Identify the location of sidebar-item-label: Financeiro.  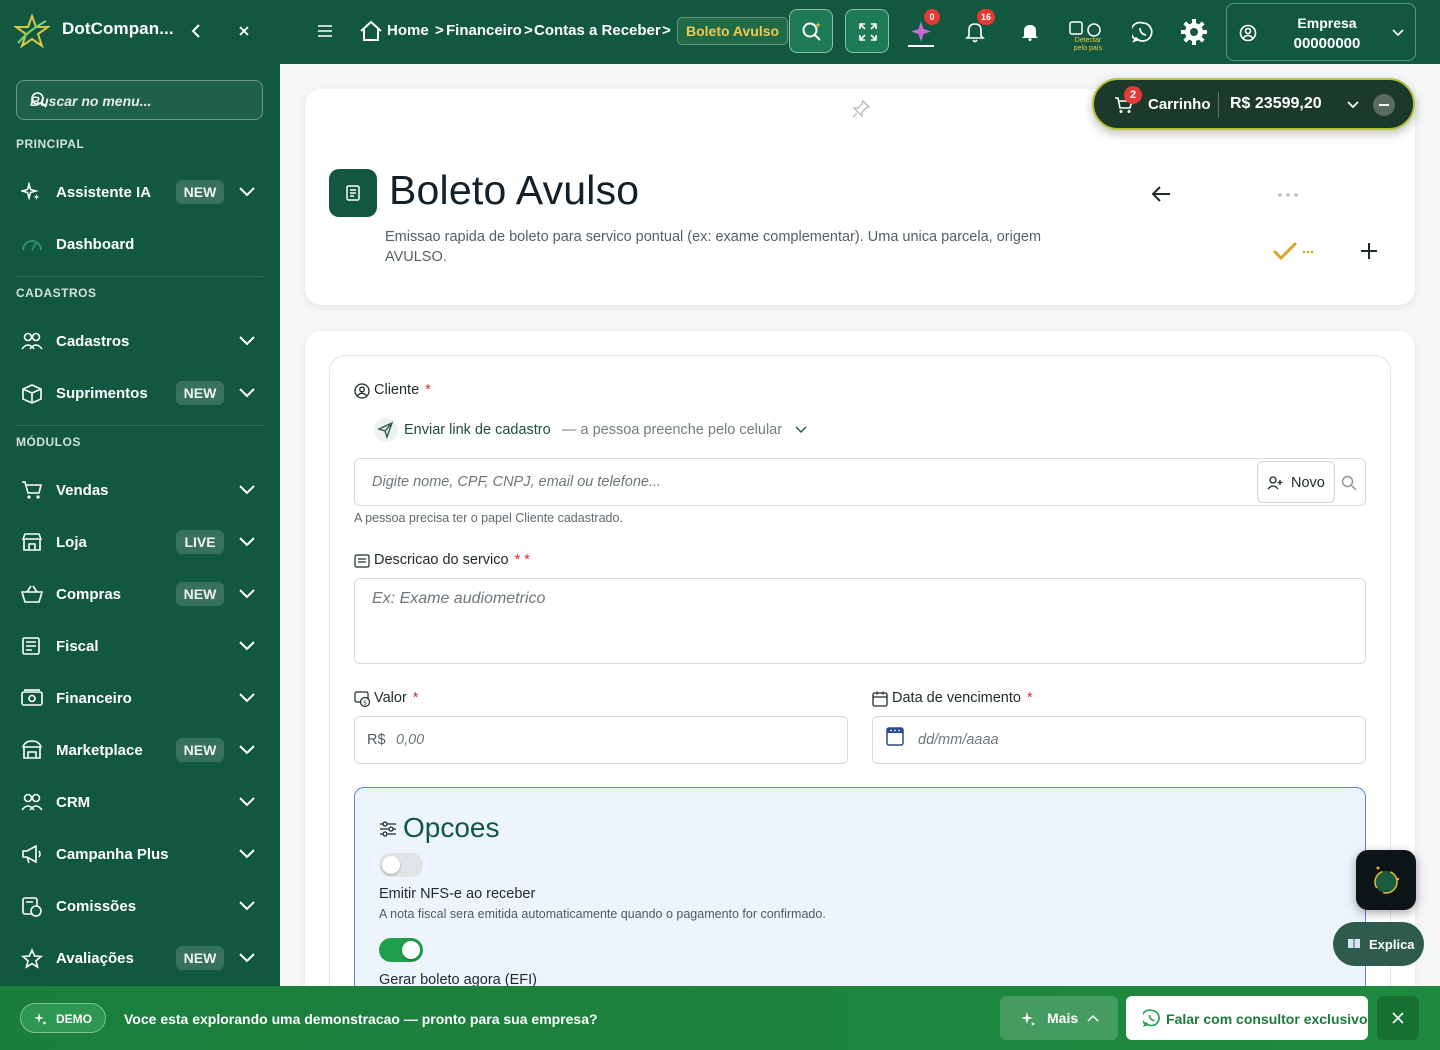
(94, 698).